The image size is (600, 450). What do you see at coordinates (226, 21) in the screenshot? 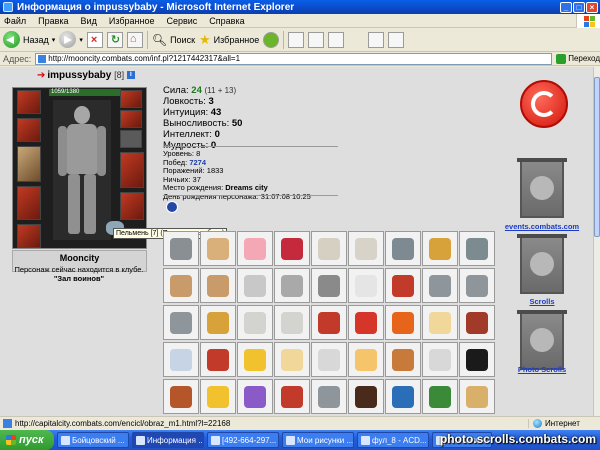
I see `menu-help: Справка` at bounding box center [226, 21].